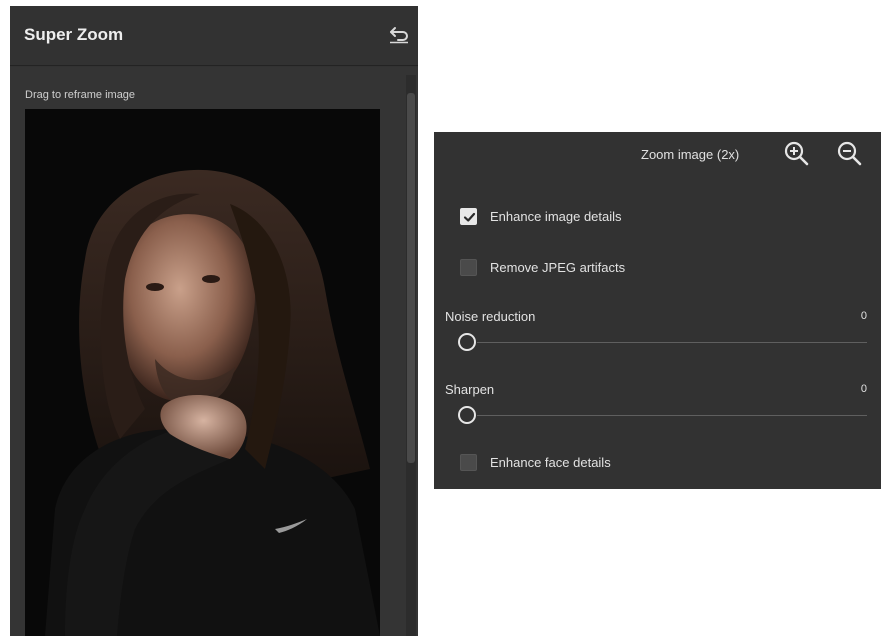 The height and width of the screenshot is (636, 883). I want to click on remove-jpeg-artifacts-checkbox: Remove JPEG artifacts, so click(542, 267).